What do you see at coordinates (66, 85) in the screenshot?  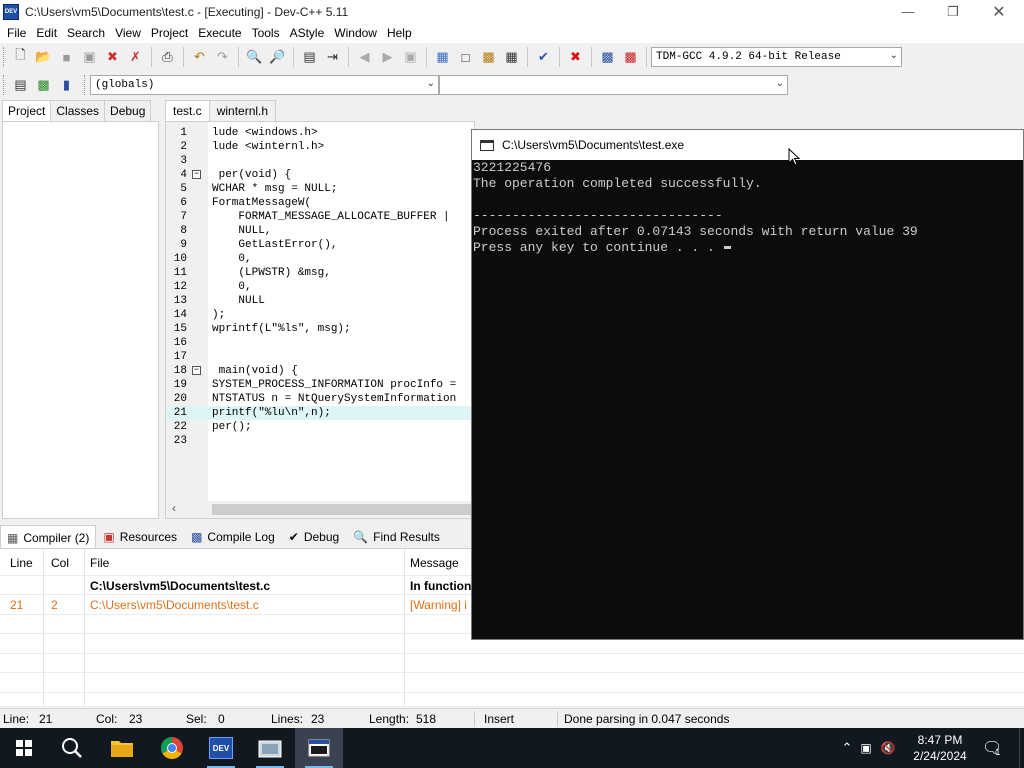 I see `goto-bookmark-icon: ▮` at bounding box center [66, 85].